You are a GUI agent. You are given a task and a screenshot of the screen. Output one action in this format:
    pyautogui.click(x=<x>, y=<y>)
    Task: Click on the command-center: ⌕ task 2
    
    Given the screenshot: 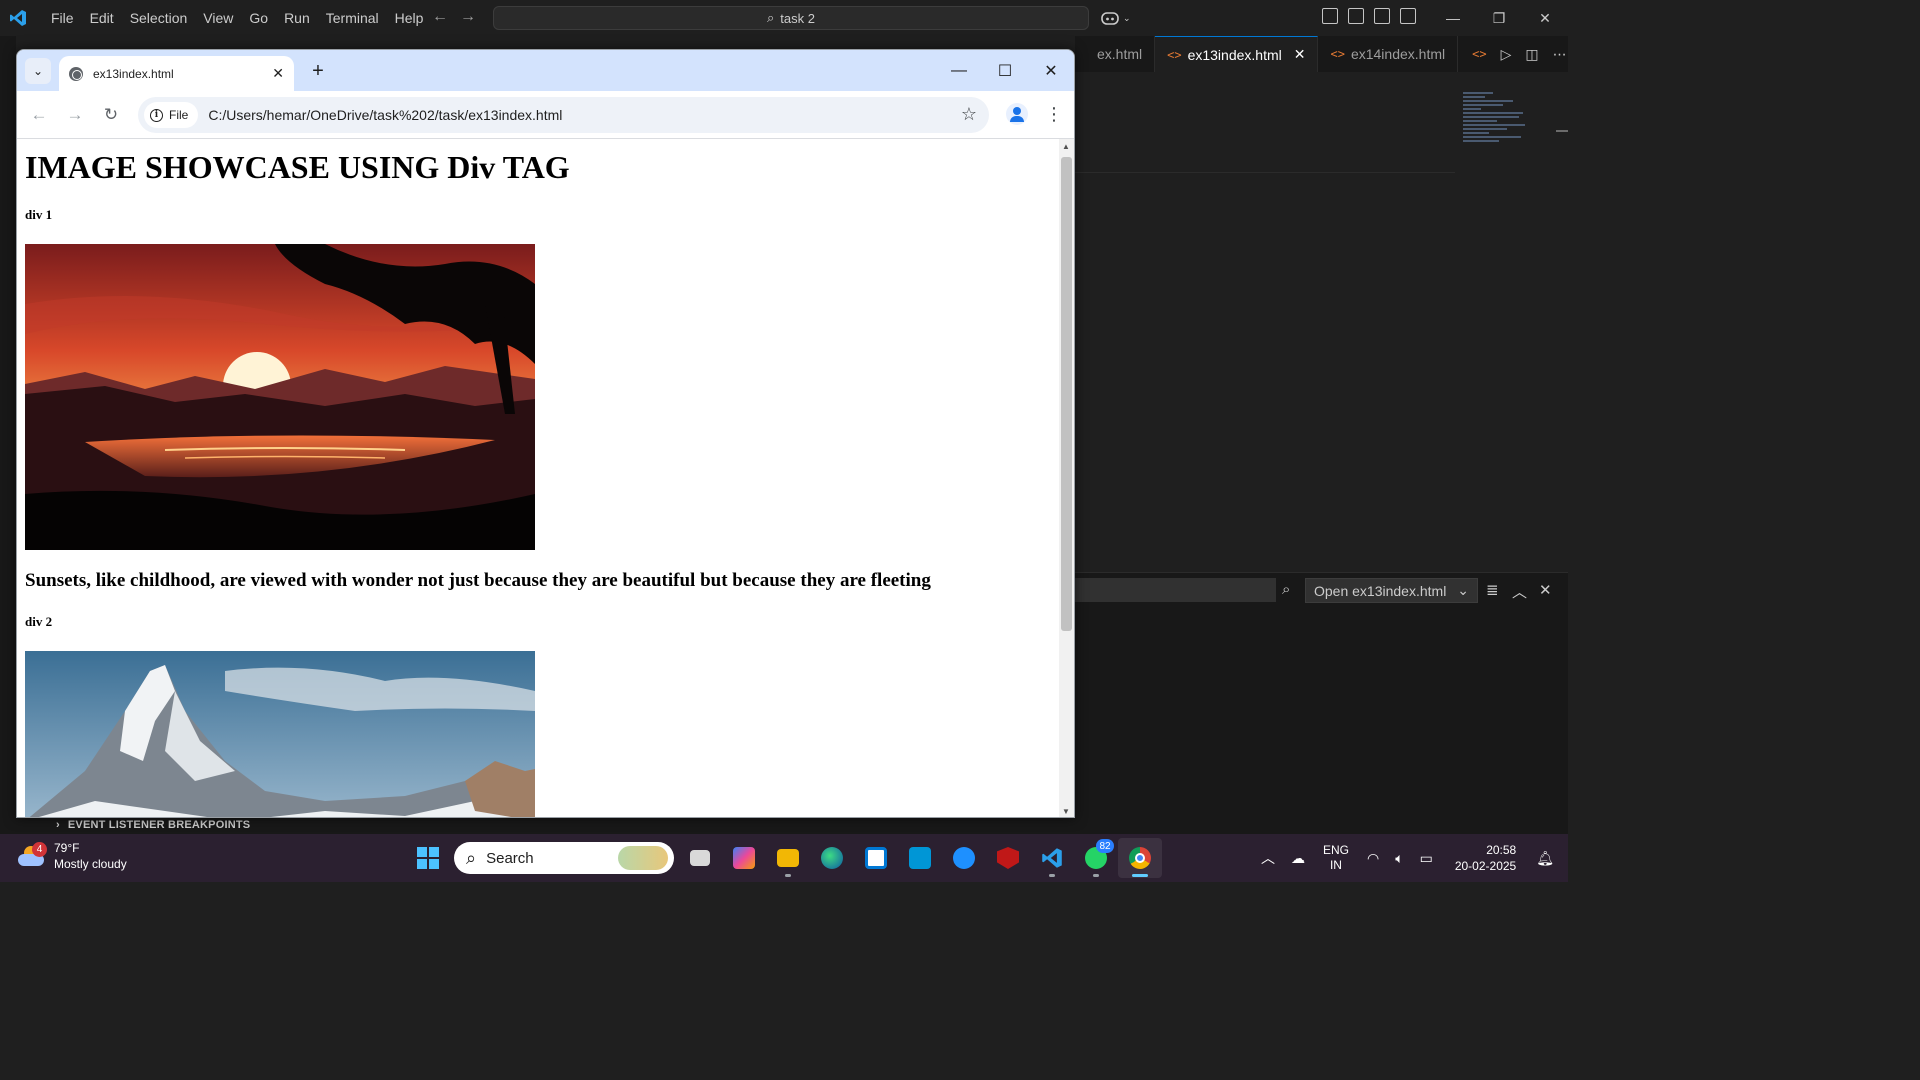 What is the action you would take?
    pyautogui.click(x=791, y=18)
    